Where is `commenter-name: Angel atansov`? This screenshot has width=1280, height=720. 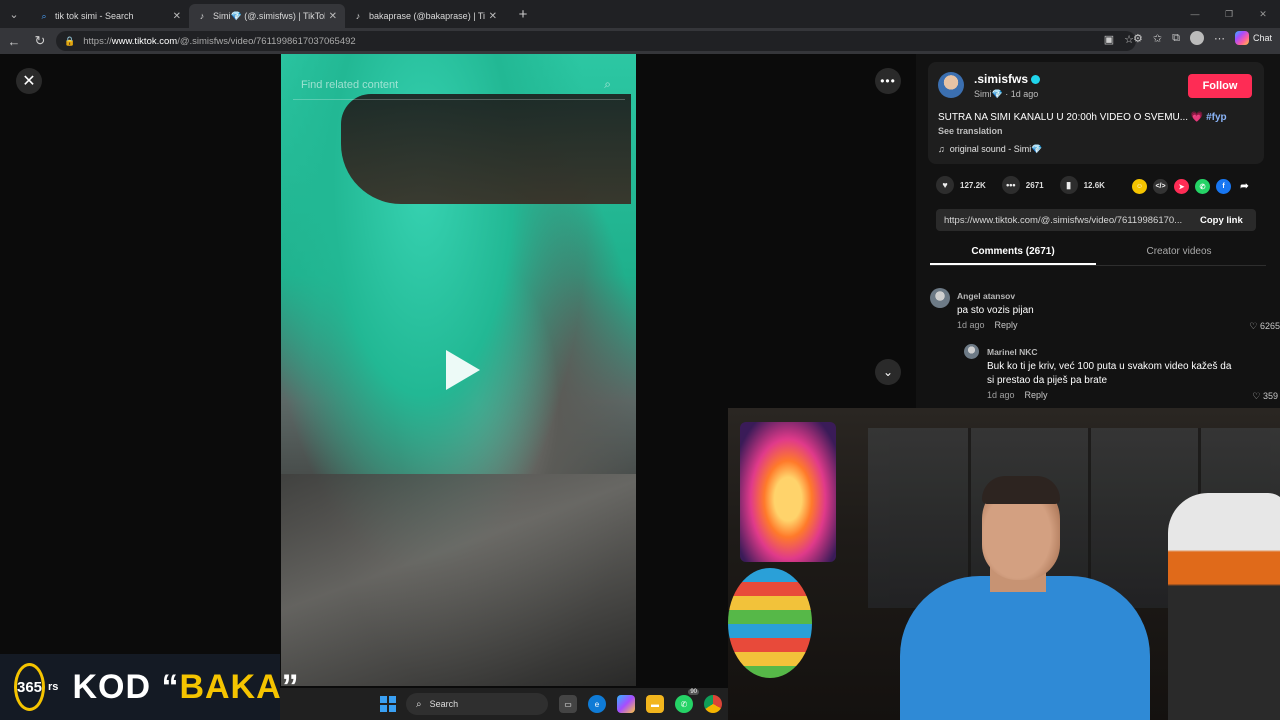 commenter-name: Angel atansov is located at coordinates (986, 296).